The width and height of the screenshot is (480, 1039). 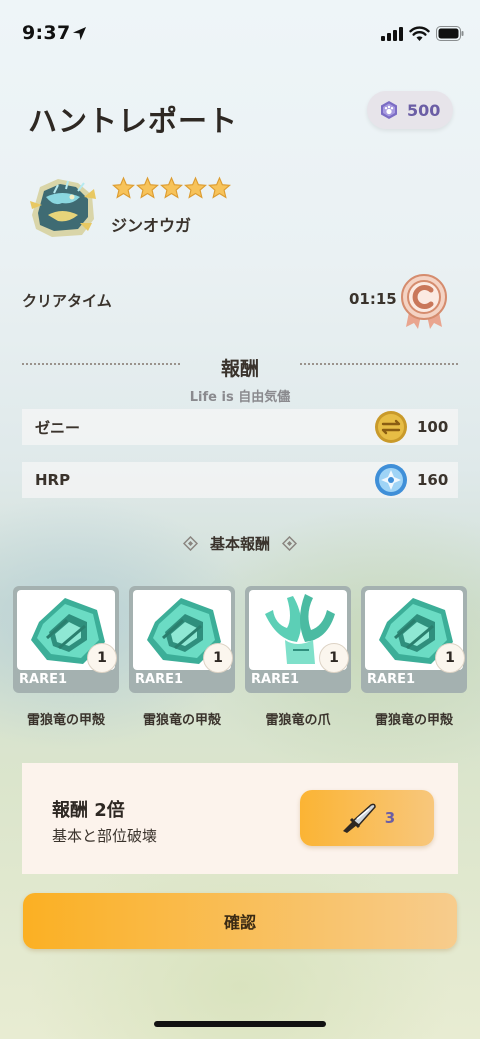 I want to click on reward-title: 報酬, so click(x=239, y=369).